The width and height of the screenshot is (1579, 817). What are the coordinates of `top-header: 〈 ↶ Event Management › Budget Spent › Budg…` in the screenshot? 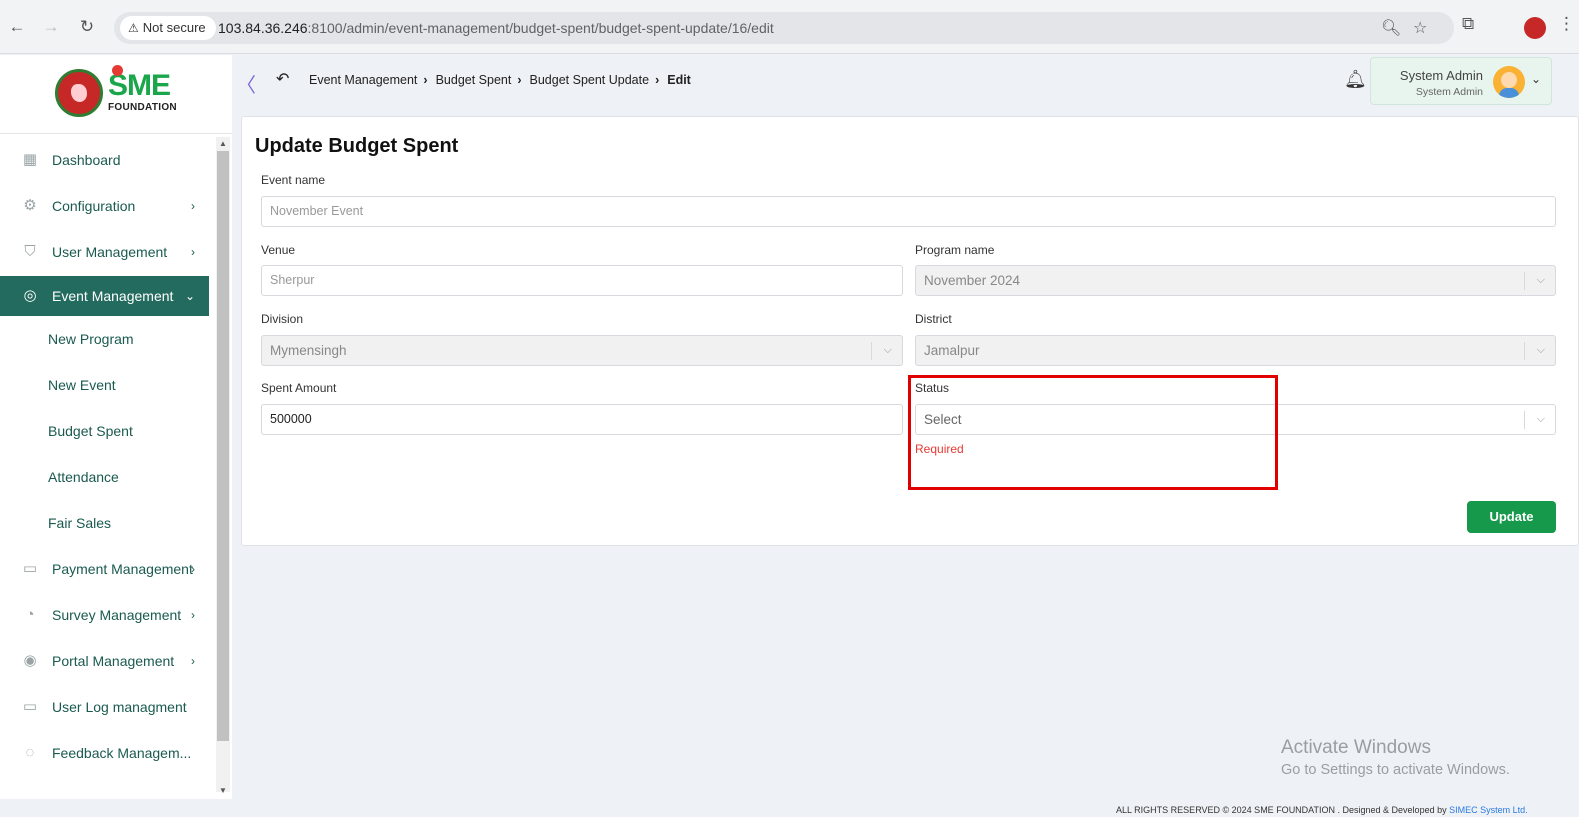 It's located at (905, 82).